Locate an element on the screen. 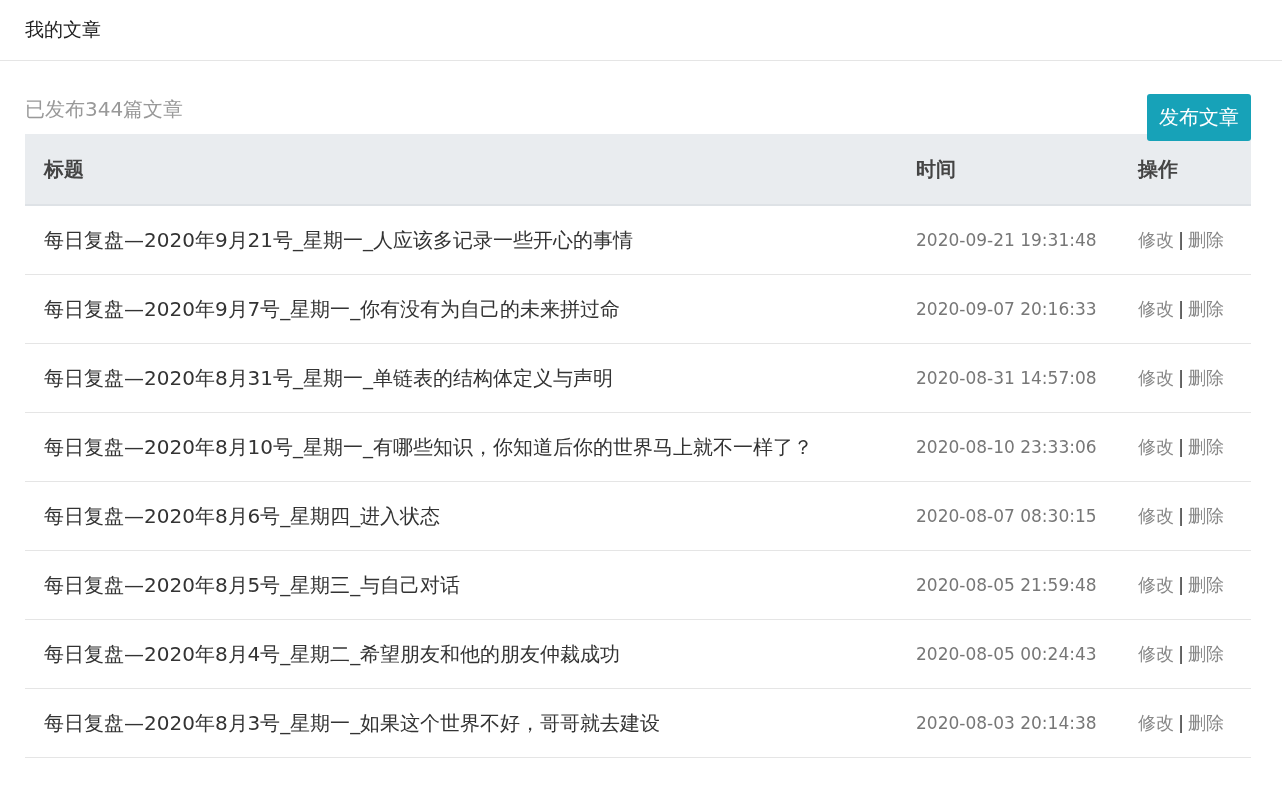  publish-time: 2020-08-10 23:33:06 is located at coordinates (1006, 447).